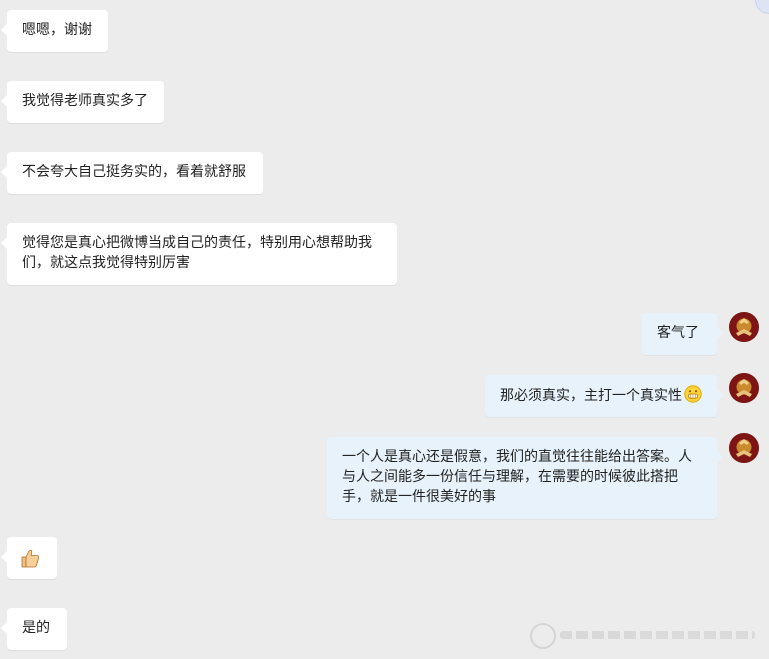 This screenshot has width=769, height=659. Describe the element at coordinates (693, 397) in the screenshot. I see `grin-emoji-icon` at that location.